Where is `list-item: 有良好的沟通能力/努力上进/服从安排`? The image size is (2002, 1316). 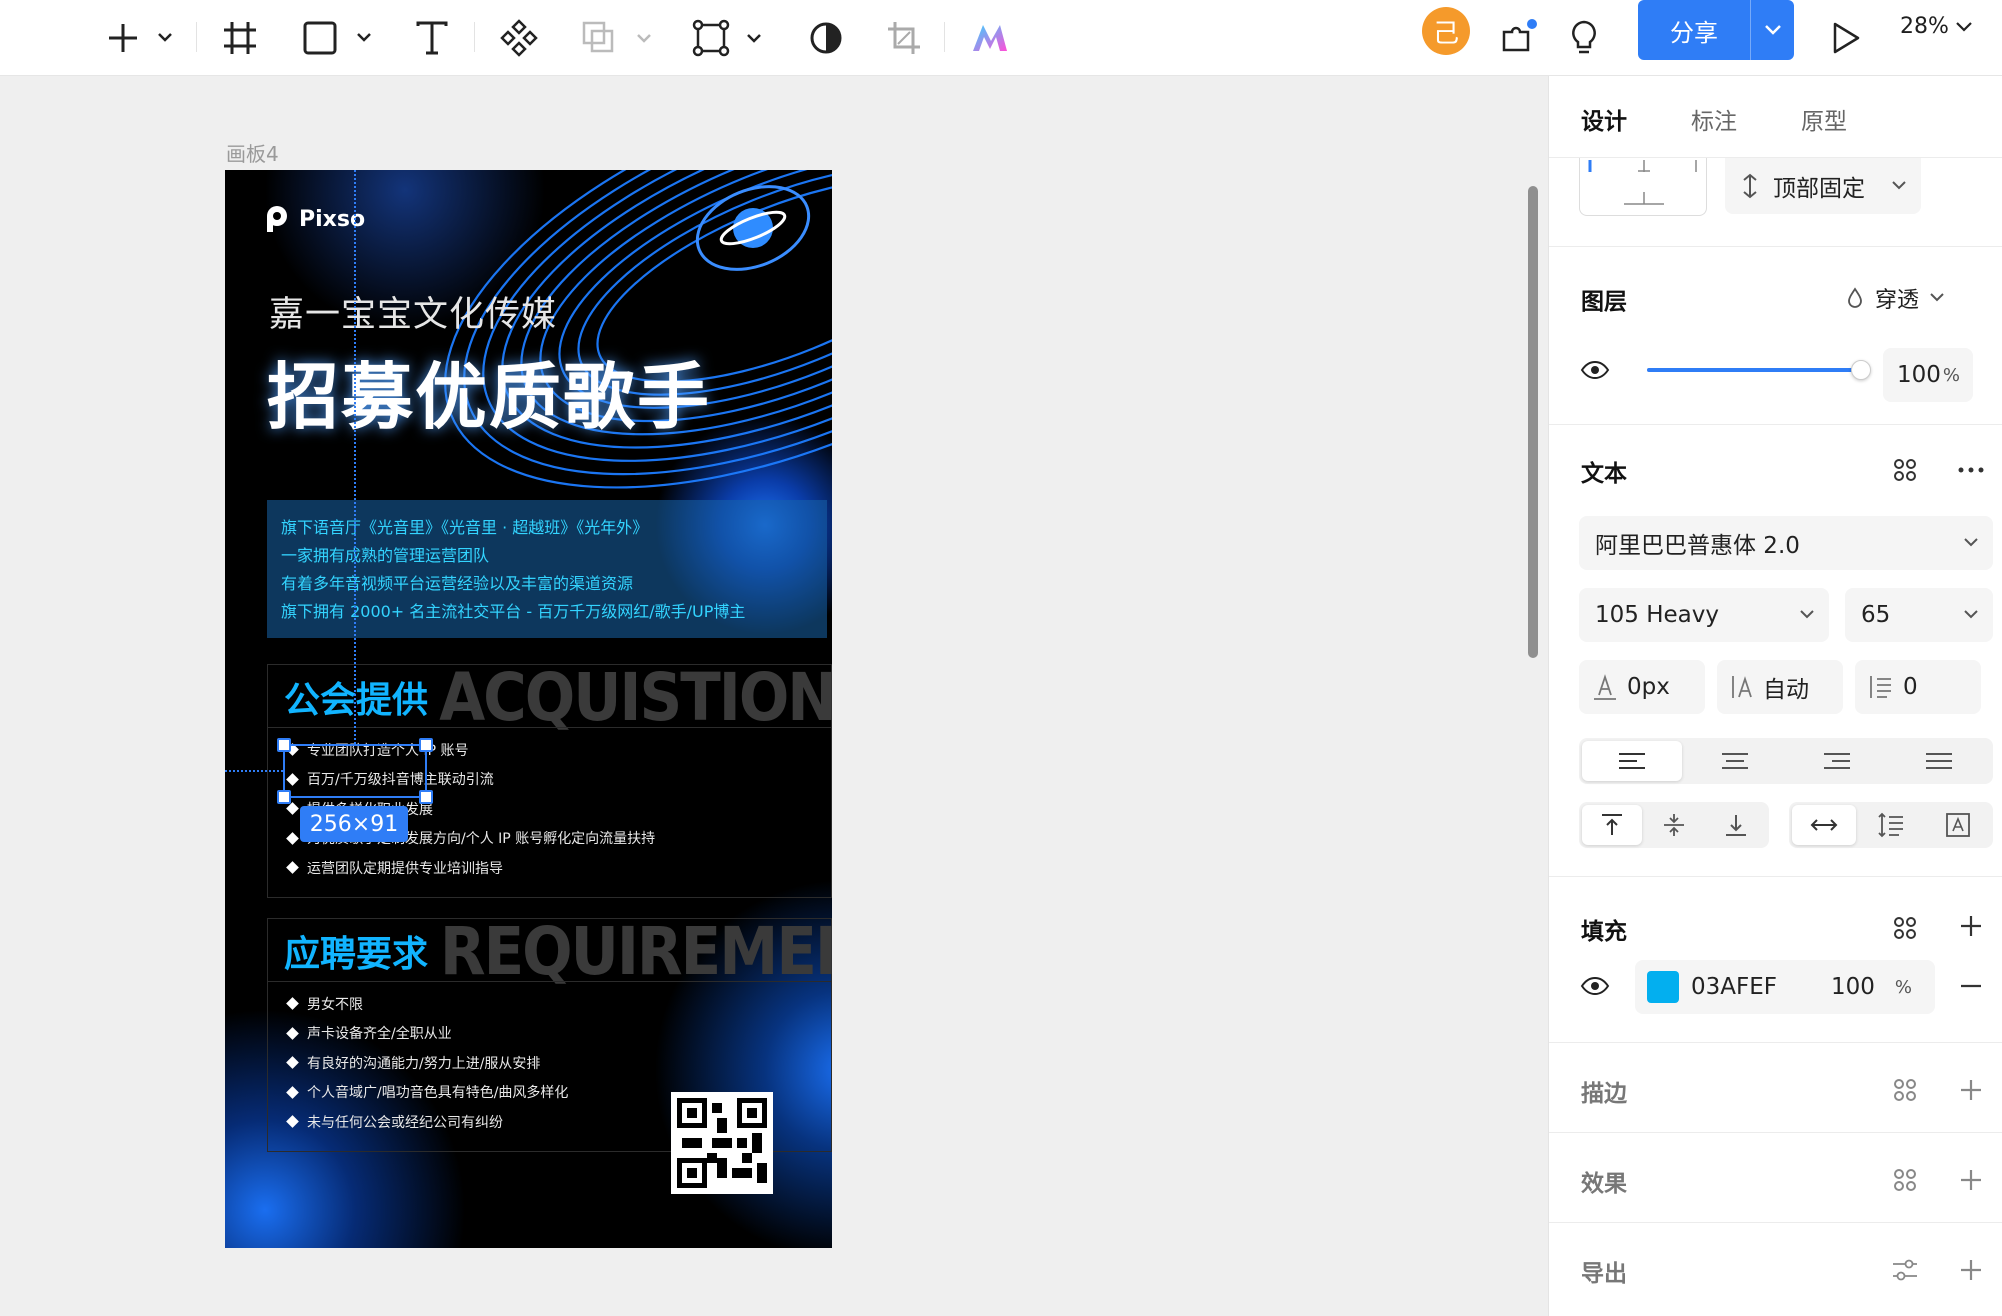
list-item: 有良好的沟通能力/努力上进/服从安排 is located at coordinates (427, 1063).